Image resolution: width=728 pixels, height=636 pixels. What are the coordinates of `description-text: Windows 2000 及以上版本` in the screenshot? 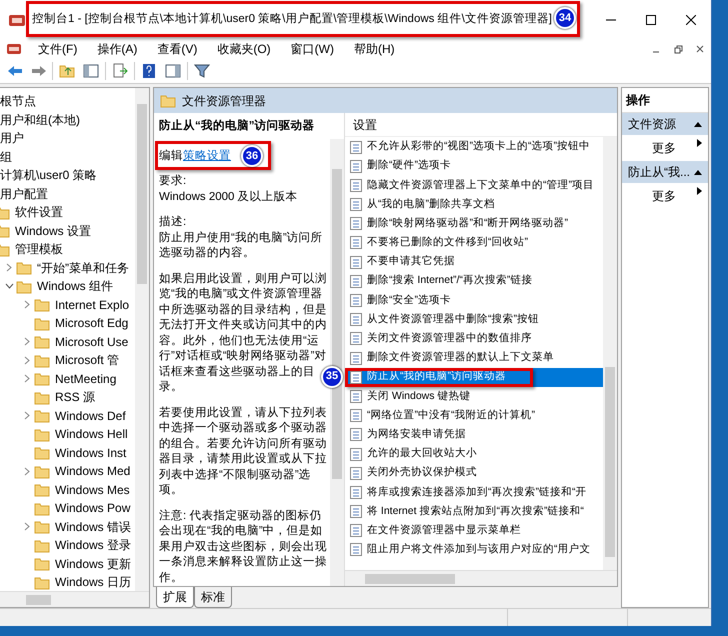 It's located at (229, 197).